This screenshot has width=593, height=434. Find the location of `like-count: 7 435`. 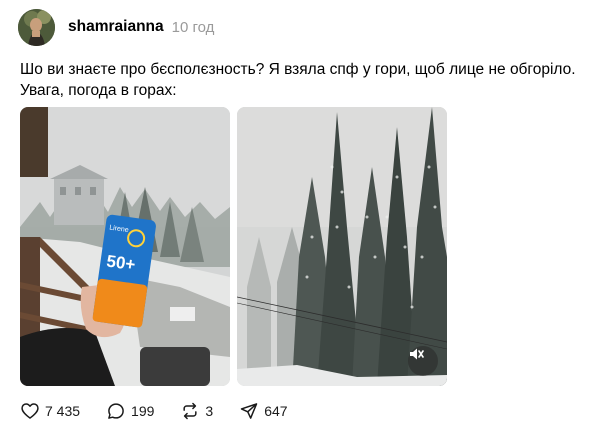

like-count: 7 435 is located at coordinates (63, 411).